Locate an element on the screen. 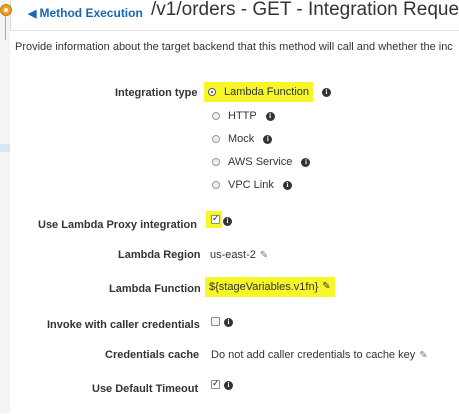 The image size is (459, 414). option-label: VPC Link is located at coordinates (251, 185).